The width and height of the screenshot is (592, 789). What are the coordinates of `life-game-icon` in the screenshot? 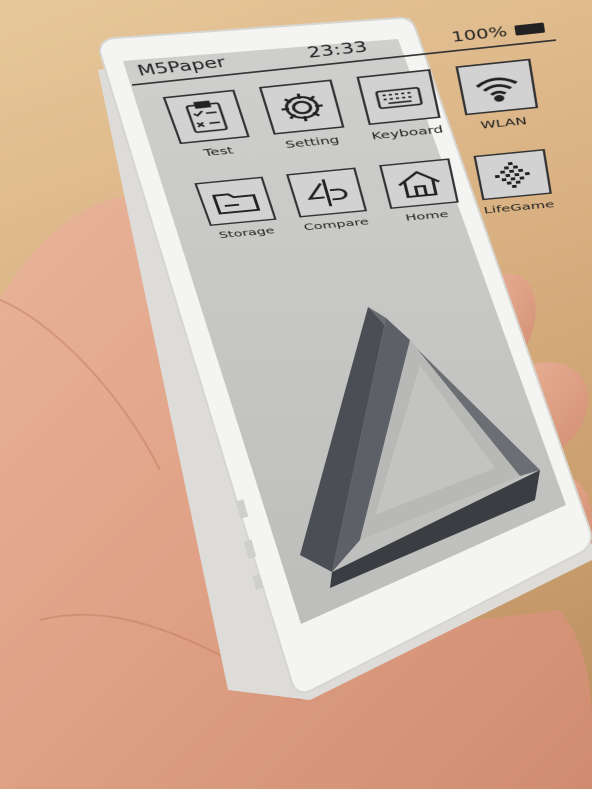 It's located at (512, 174).